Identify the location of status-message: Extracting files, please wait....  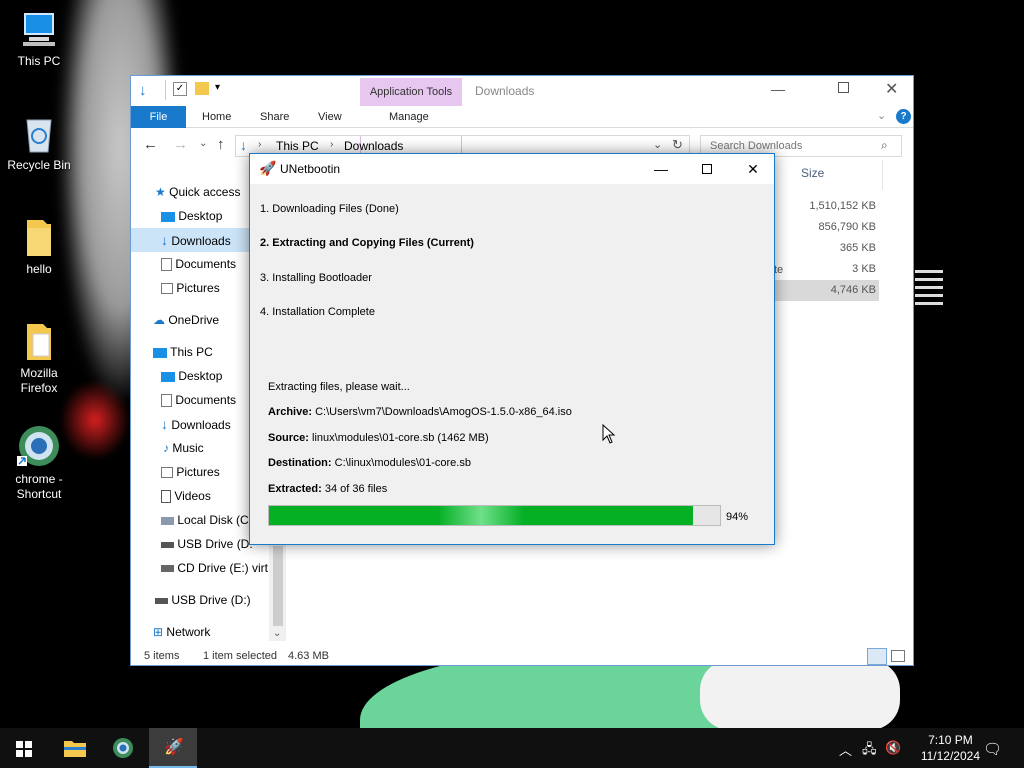
(339, 387).